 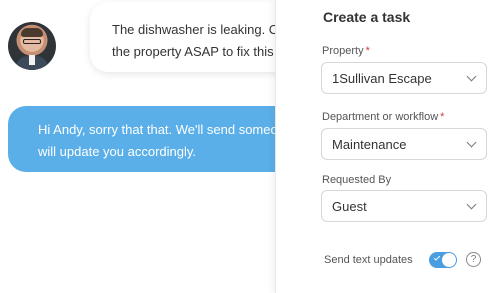 I want to click on property-select: 1Sullivan Escape, so click(x=404, y=78).